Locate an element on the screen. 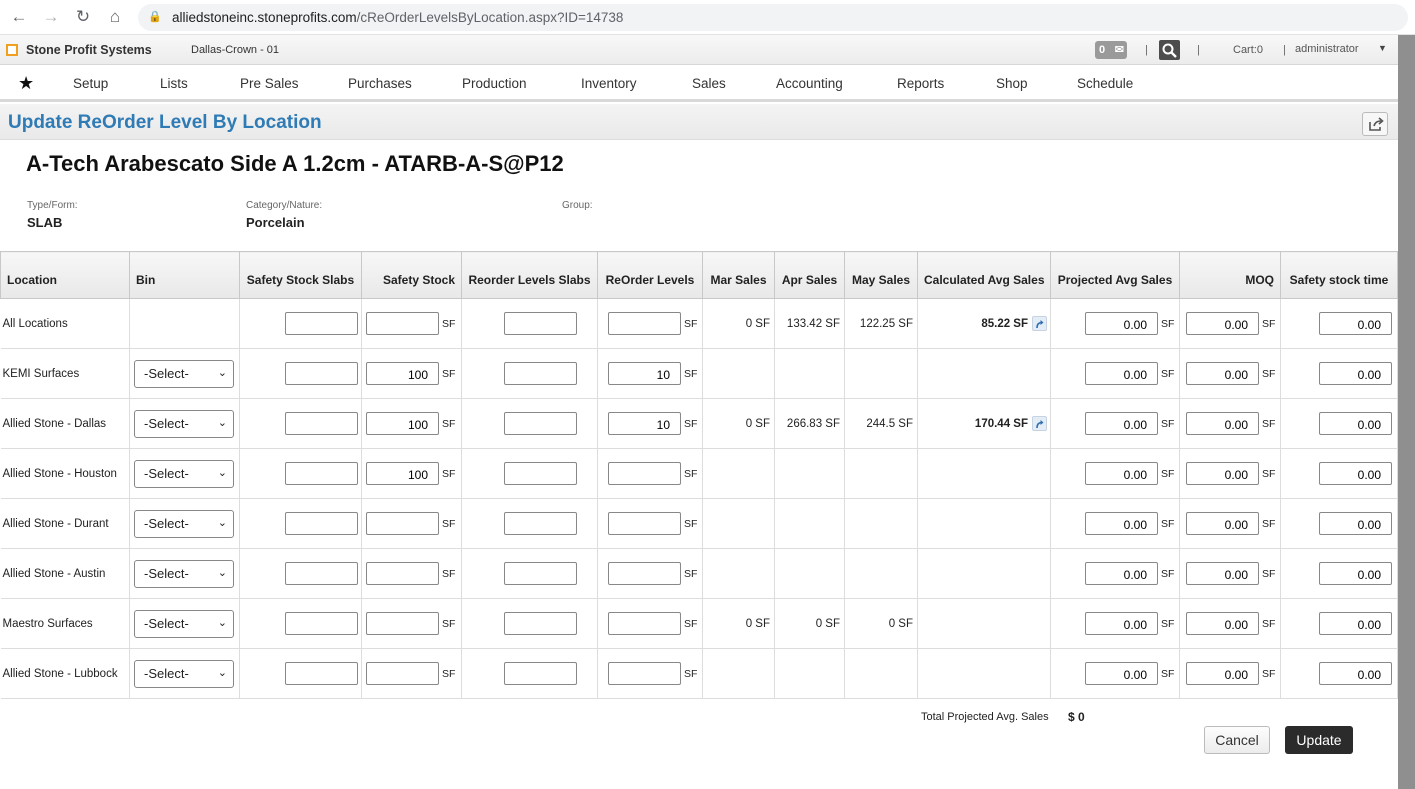 The width and height of the screenshot is (1415, 789). page-scrollbar is located at coordinates (1406, 412).